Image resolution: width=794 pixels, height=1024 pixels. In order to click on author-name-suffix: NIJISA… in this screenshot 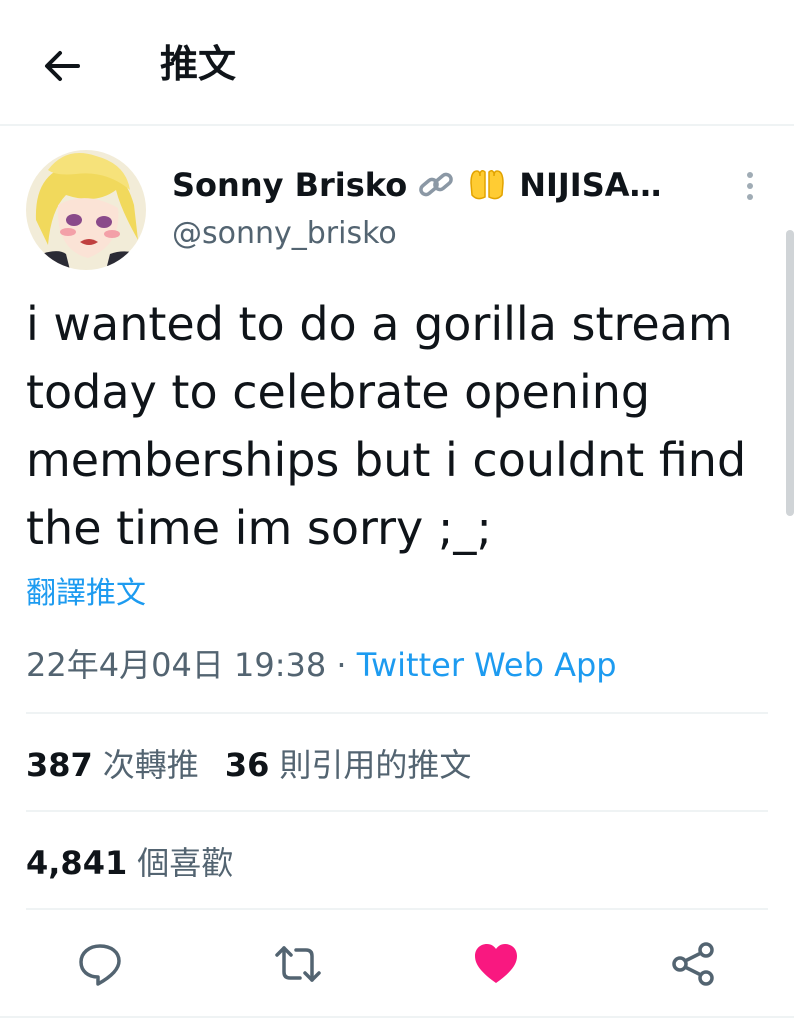, I will do `click(590, 185)`.